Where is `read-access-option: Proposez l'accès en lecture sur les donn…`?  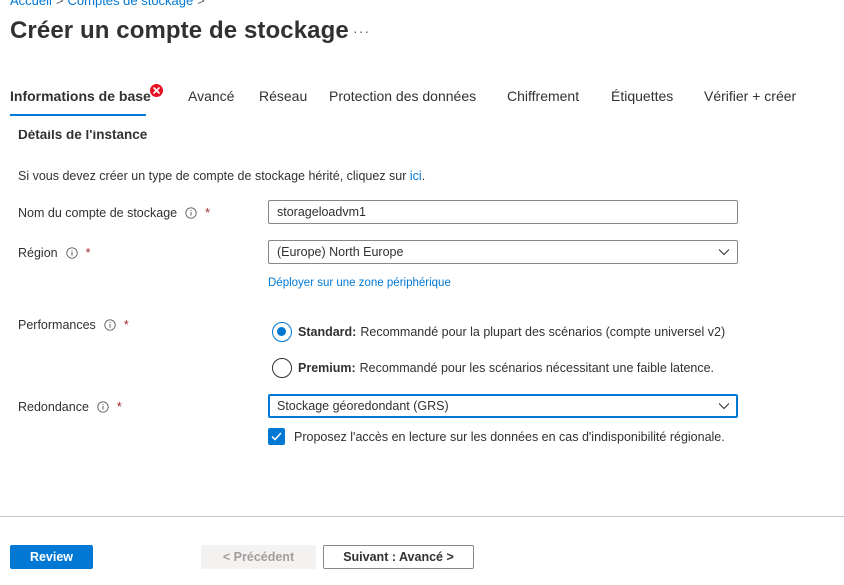 read-access-option: Proposez l'accès en lecture sur les donn… is located at coordinates (496, 436).